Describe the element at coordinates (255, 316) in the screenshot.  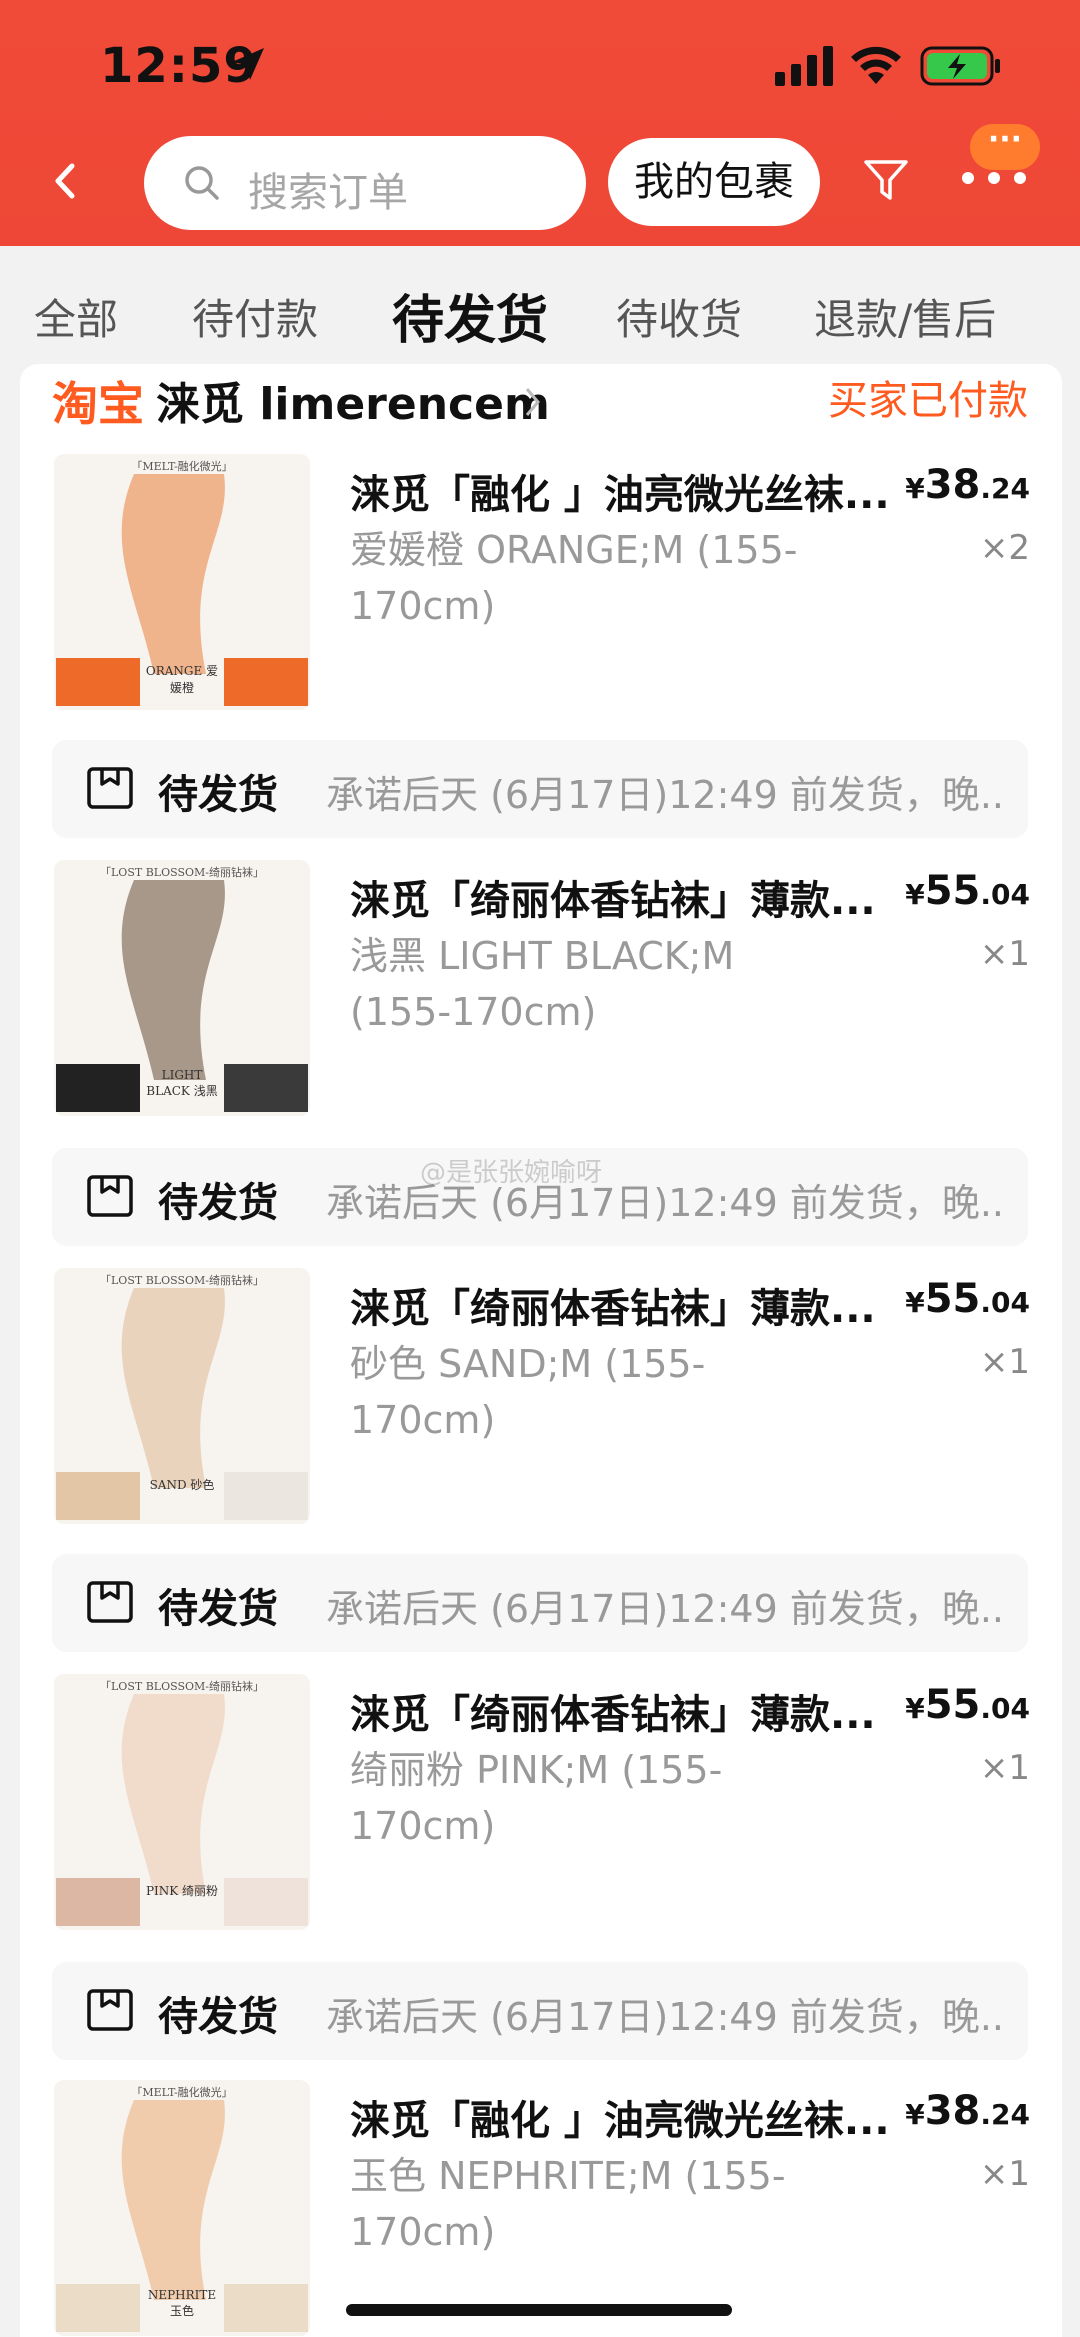
I see `tab-pending-payment: 待付款` at that location.